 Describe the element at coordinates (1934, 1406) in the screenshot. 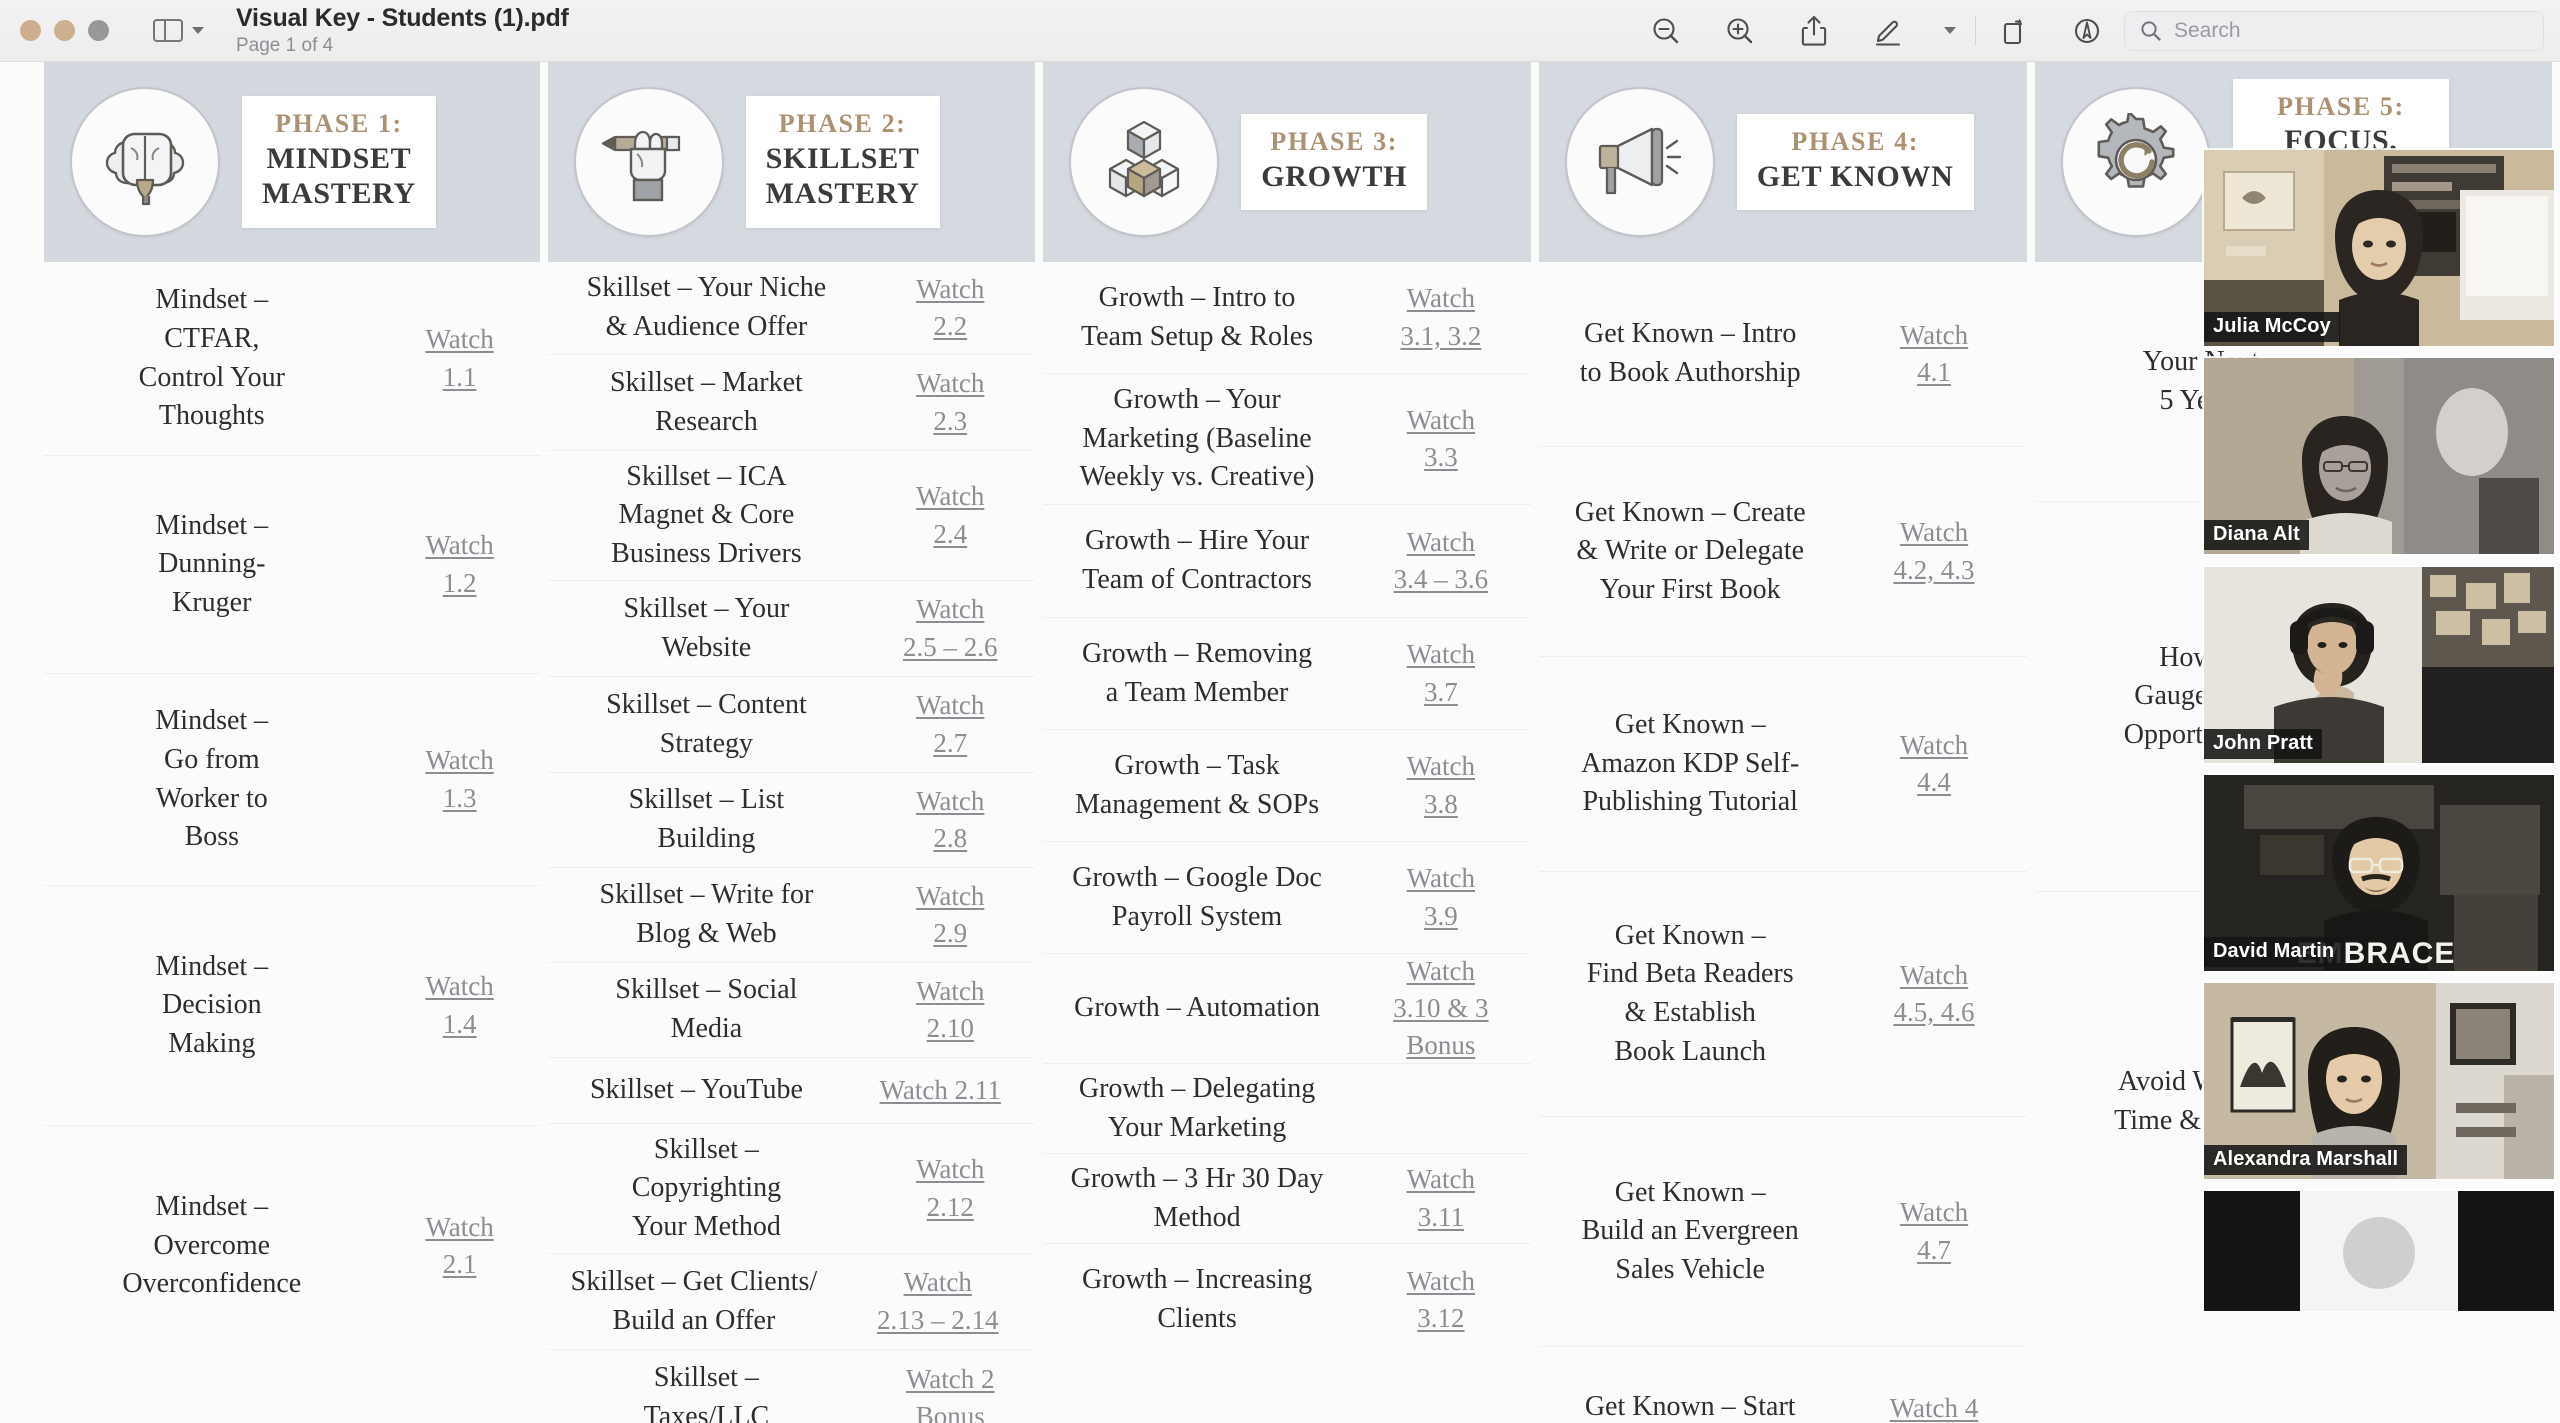

I see `watch-link: Watch 4 Bonus` at that location.